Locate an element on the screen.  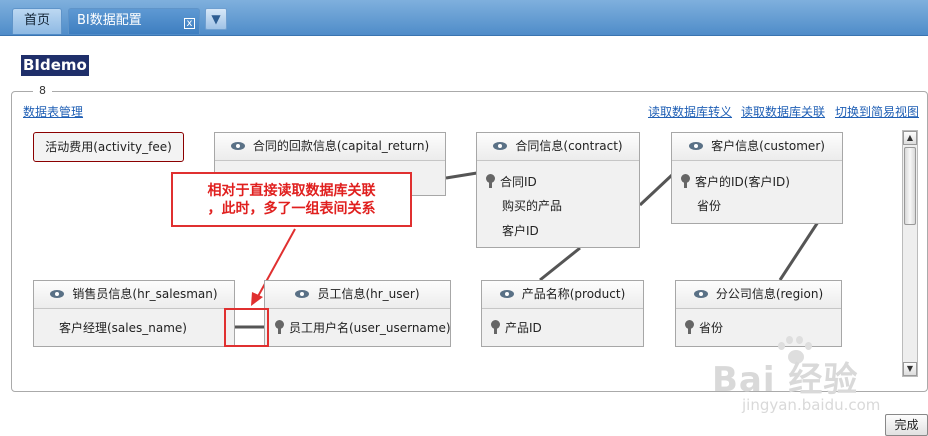
table-contract: 合同信息(contract) 合同ID 购买的产品 客户ID is located at coordinates (558, 190).